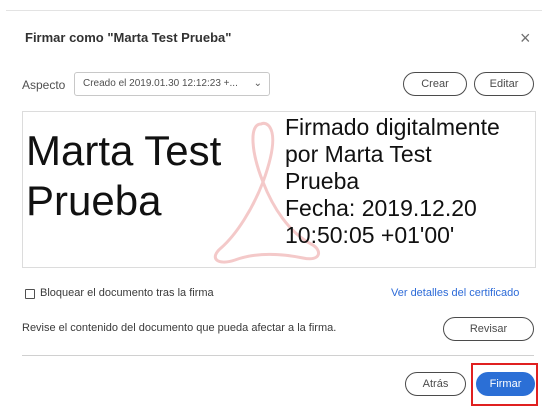 The image size is (542, 410). I want to click on signature-name-line: Marta Test, so click(124, 150).